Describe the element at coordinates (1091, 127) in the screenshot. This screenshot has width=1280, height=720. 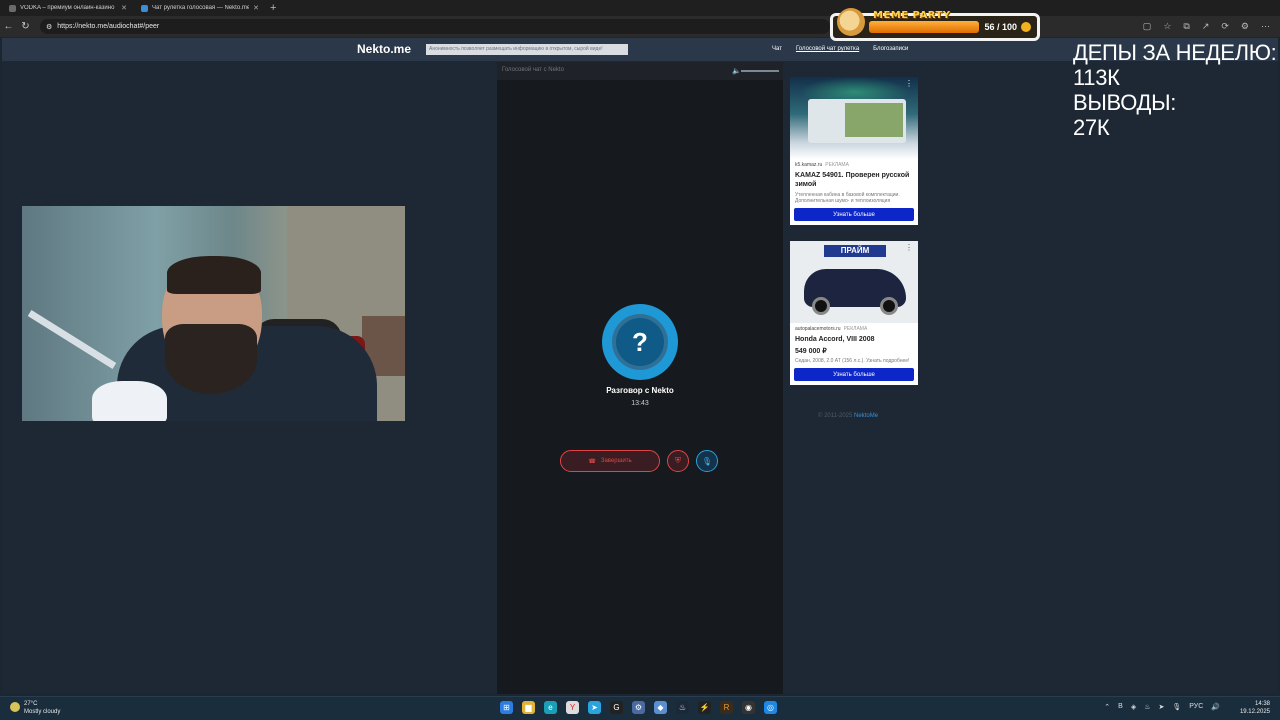
I see `overlay-withdrawals-value: 27К` at that location.